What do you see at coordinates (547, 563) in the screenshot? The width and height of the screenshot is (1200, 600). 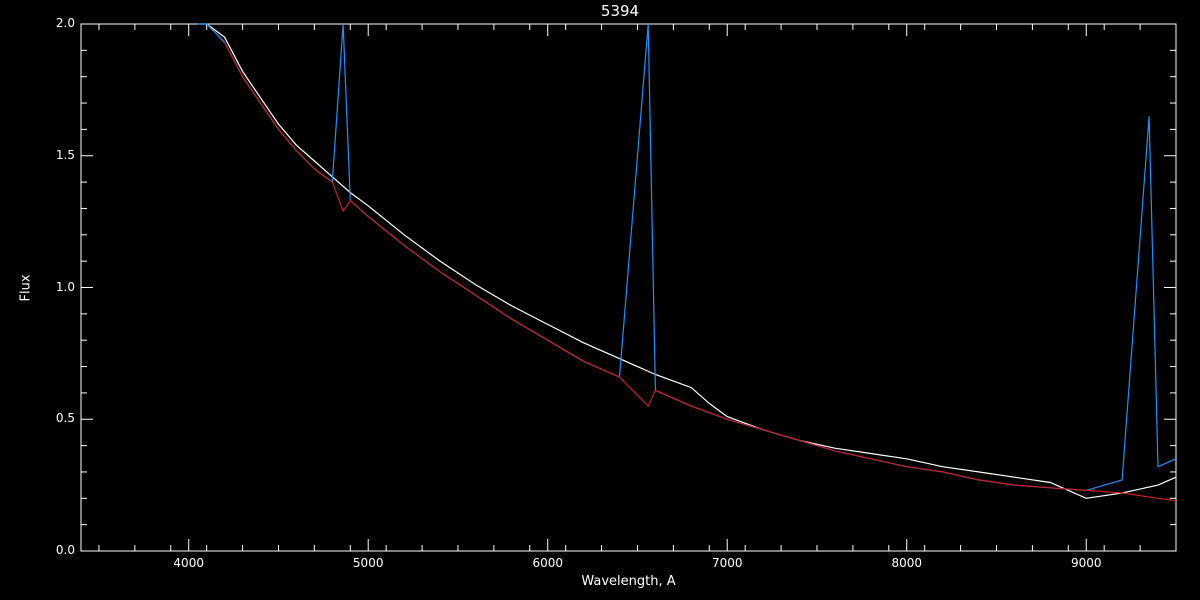 I see `x-tick-label: 6000` at bounding box center [547, 563].